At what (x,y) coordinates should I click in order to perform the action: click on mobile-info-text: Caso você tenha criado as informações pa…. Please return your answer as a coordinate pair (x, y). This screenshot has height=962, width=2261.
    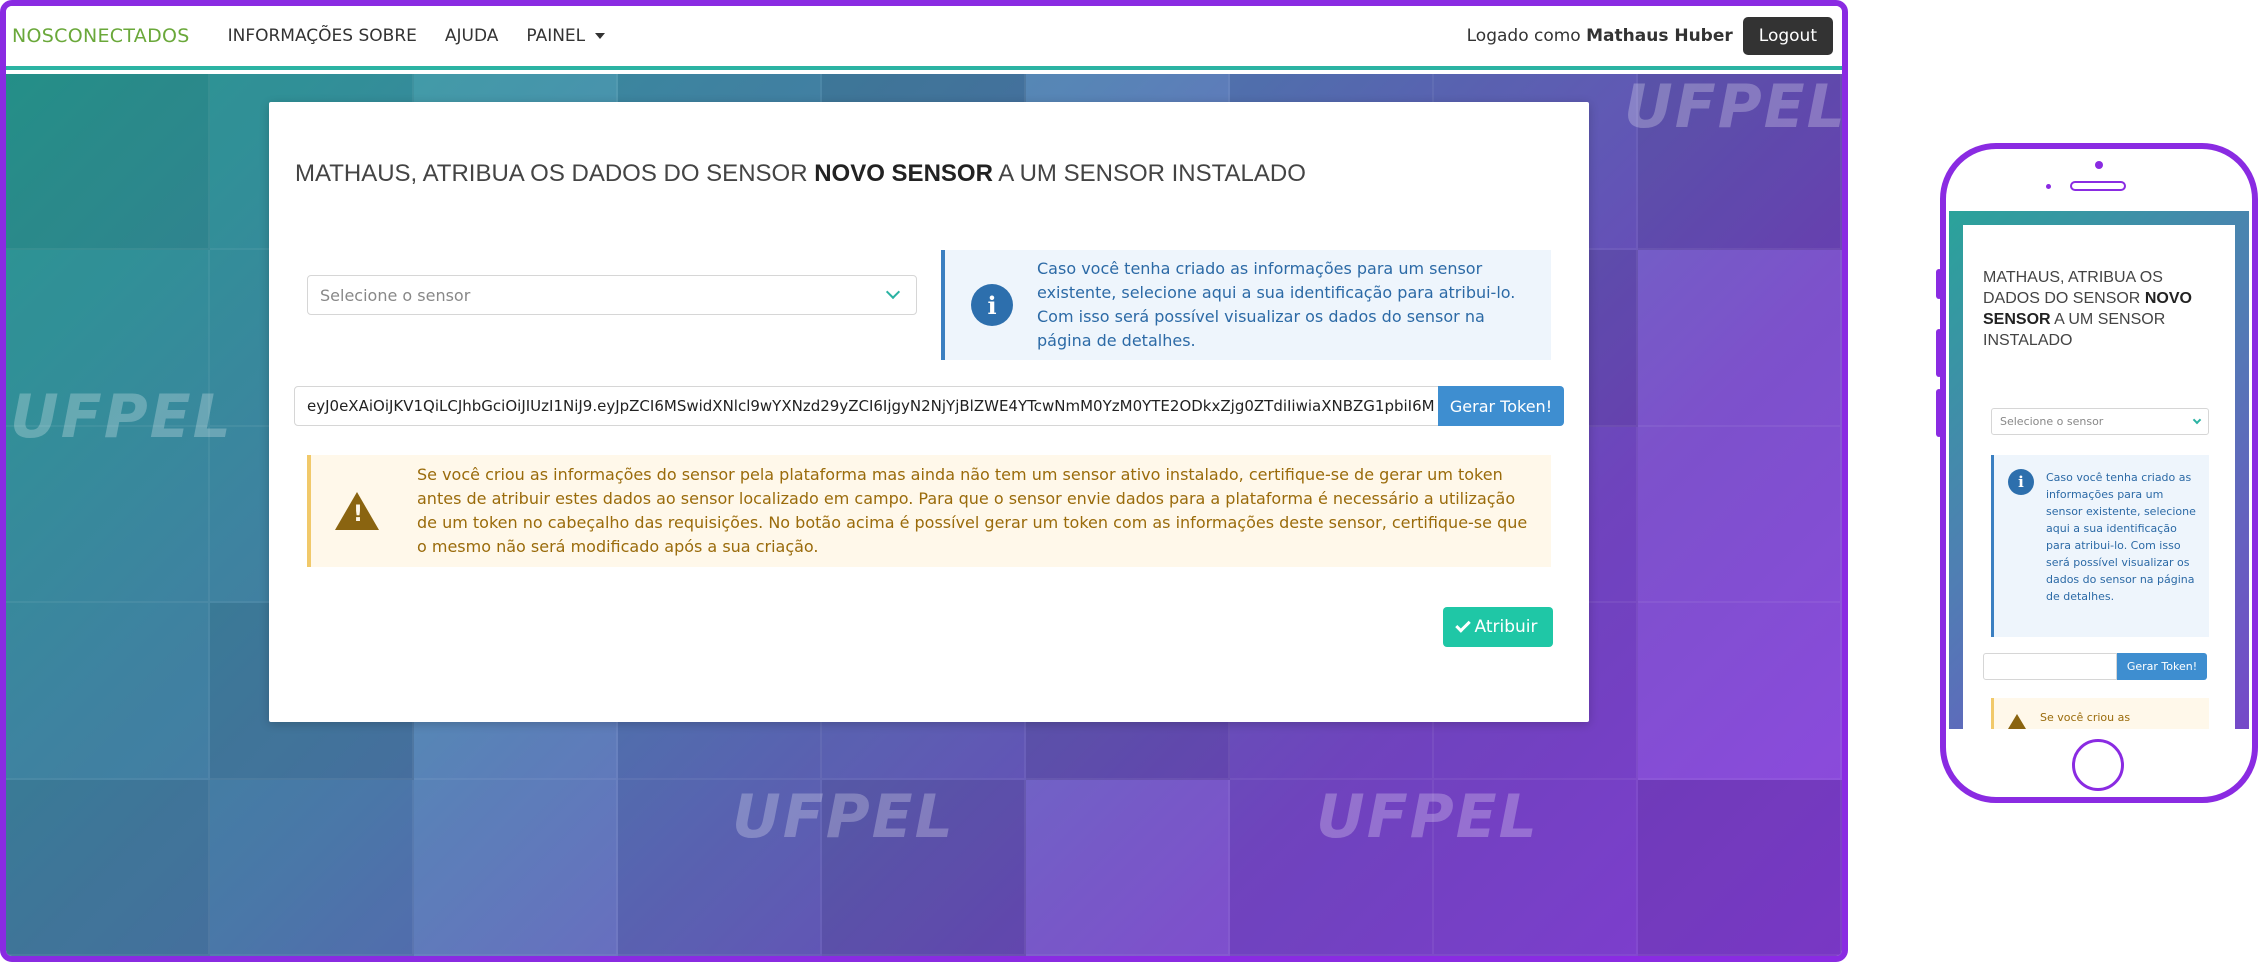
    Looking at the image, I should click on (2121, 537).